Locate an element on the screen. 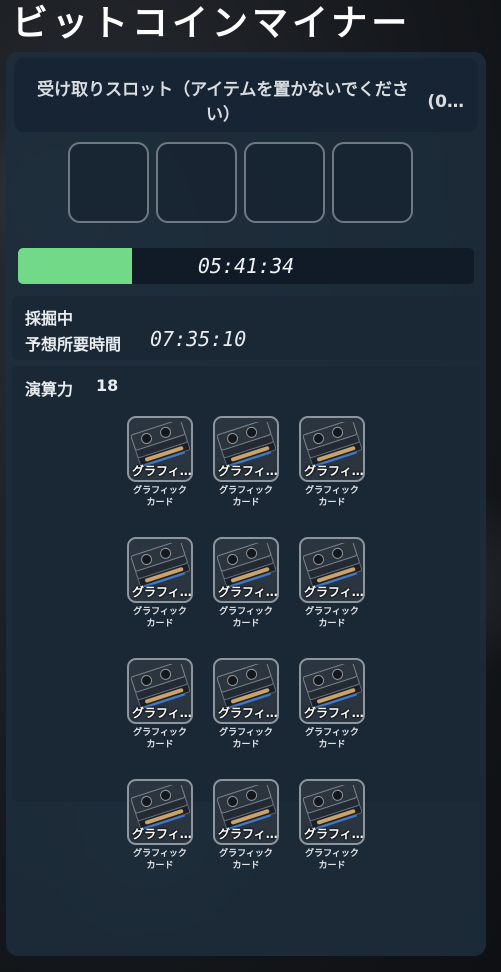 This screenshot has height=972, width=501. status-box: 採掘中 予想所要時間 07:35:10 is located at coordinates (246, 328).